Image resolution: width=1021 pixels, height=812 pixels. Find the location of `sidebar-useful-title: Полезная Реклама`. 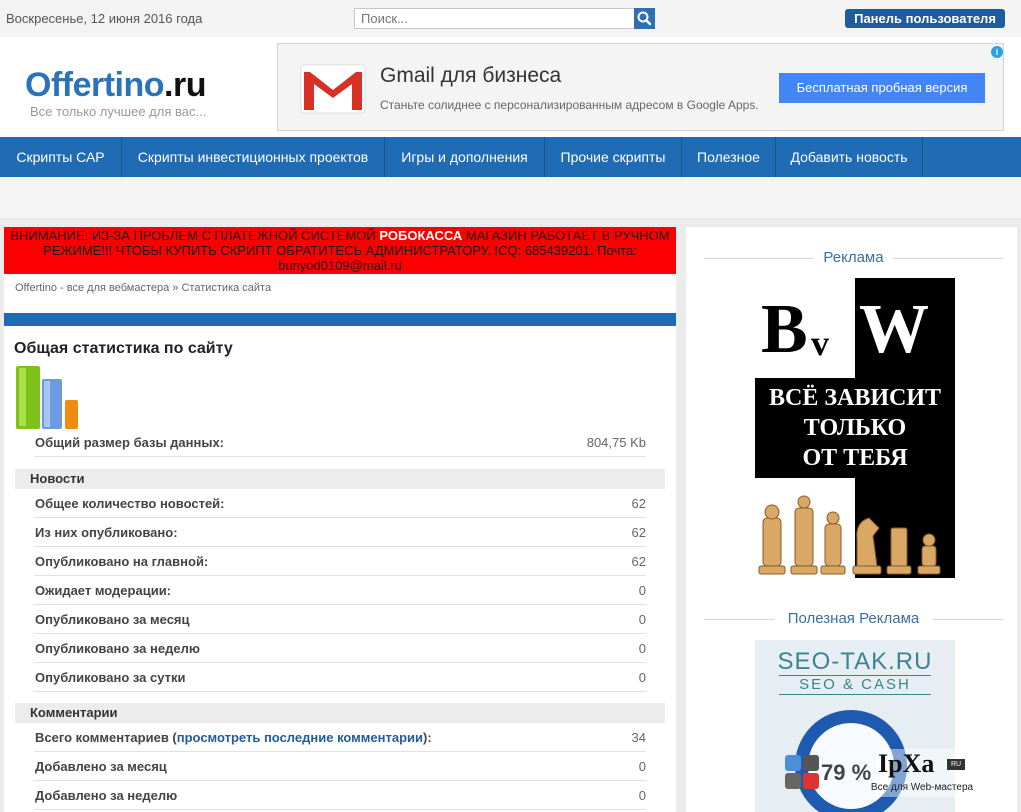

sidebar-useful-title: Полезная Реклама is located at coordinates (853, 618).